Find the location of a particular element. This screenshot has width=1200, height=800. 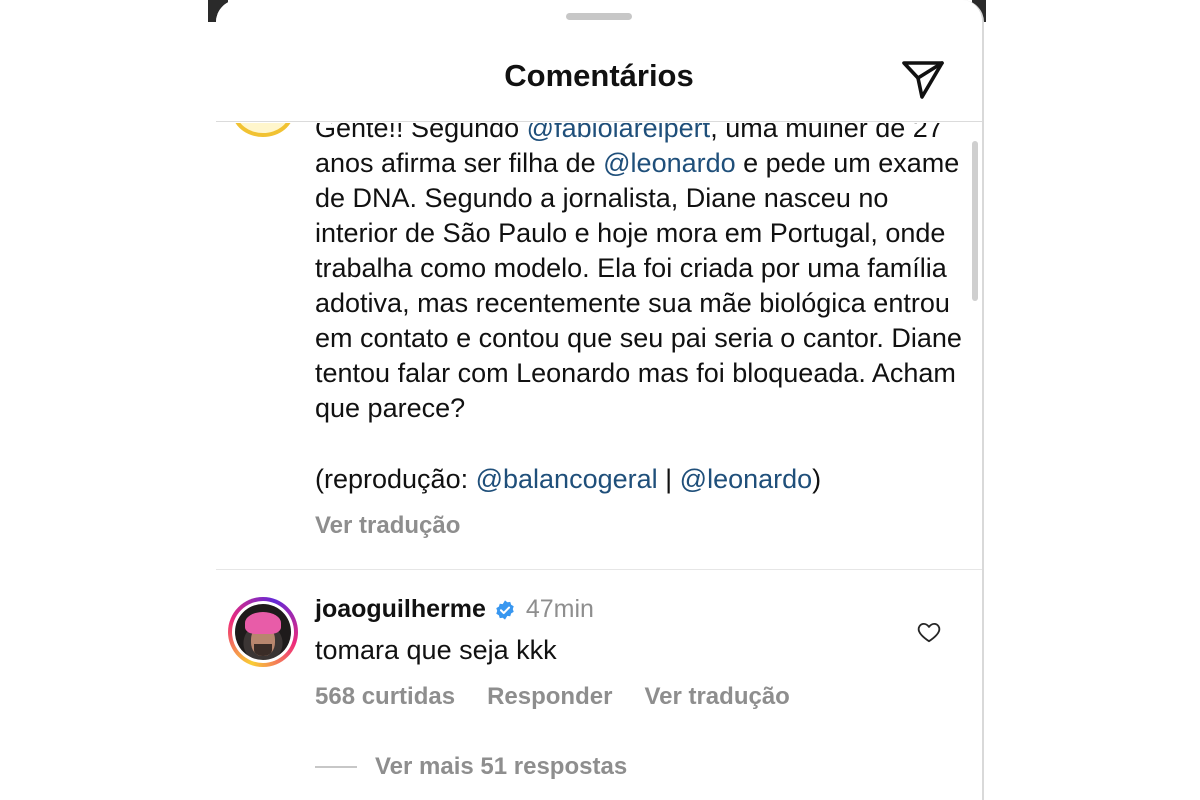

avatar-photo is located at coordinates (263, 632).